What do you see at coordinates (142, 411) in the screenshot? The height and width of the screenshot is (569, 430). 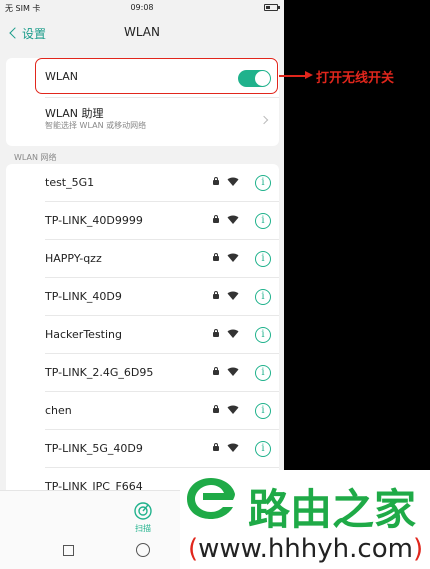 I see `network-row: chen i` at bounding box center [142, 411].